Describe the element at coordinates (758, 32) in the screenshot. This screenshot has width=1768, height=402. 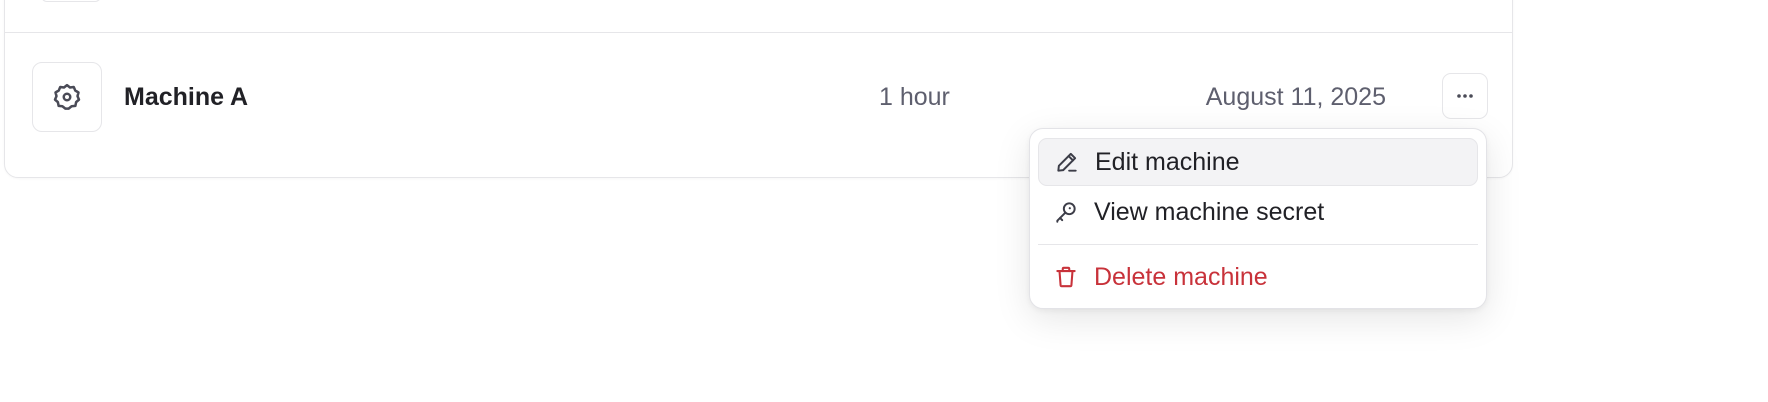
I see `row-divider` at that location.